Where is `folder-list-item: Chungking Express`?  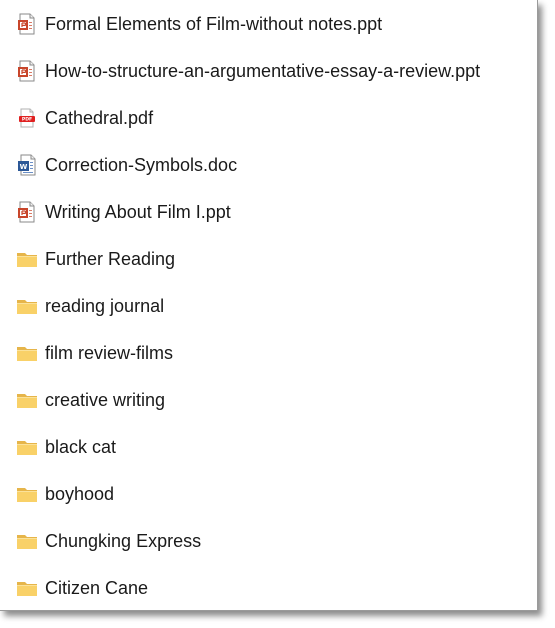
folder-list-item: Chungking Express is located at coordinates (268, 541).